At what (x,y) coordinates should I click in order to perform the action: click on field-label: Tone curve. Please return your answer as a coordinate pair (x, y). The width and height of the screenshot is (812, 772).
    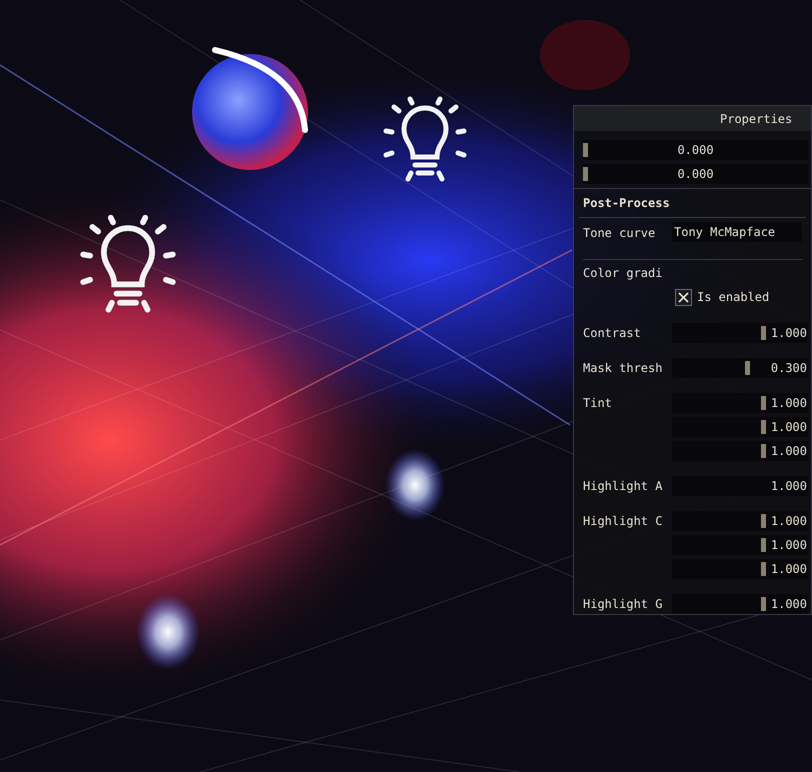
    Looking at the image, I should click on (619, 233).